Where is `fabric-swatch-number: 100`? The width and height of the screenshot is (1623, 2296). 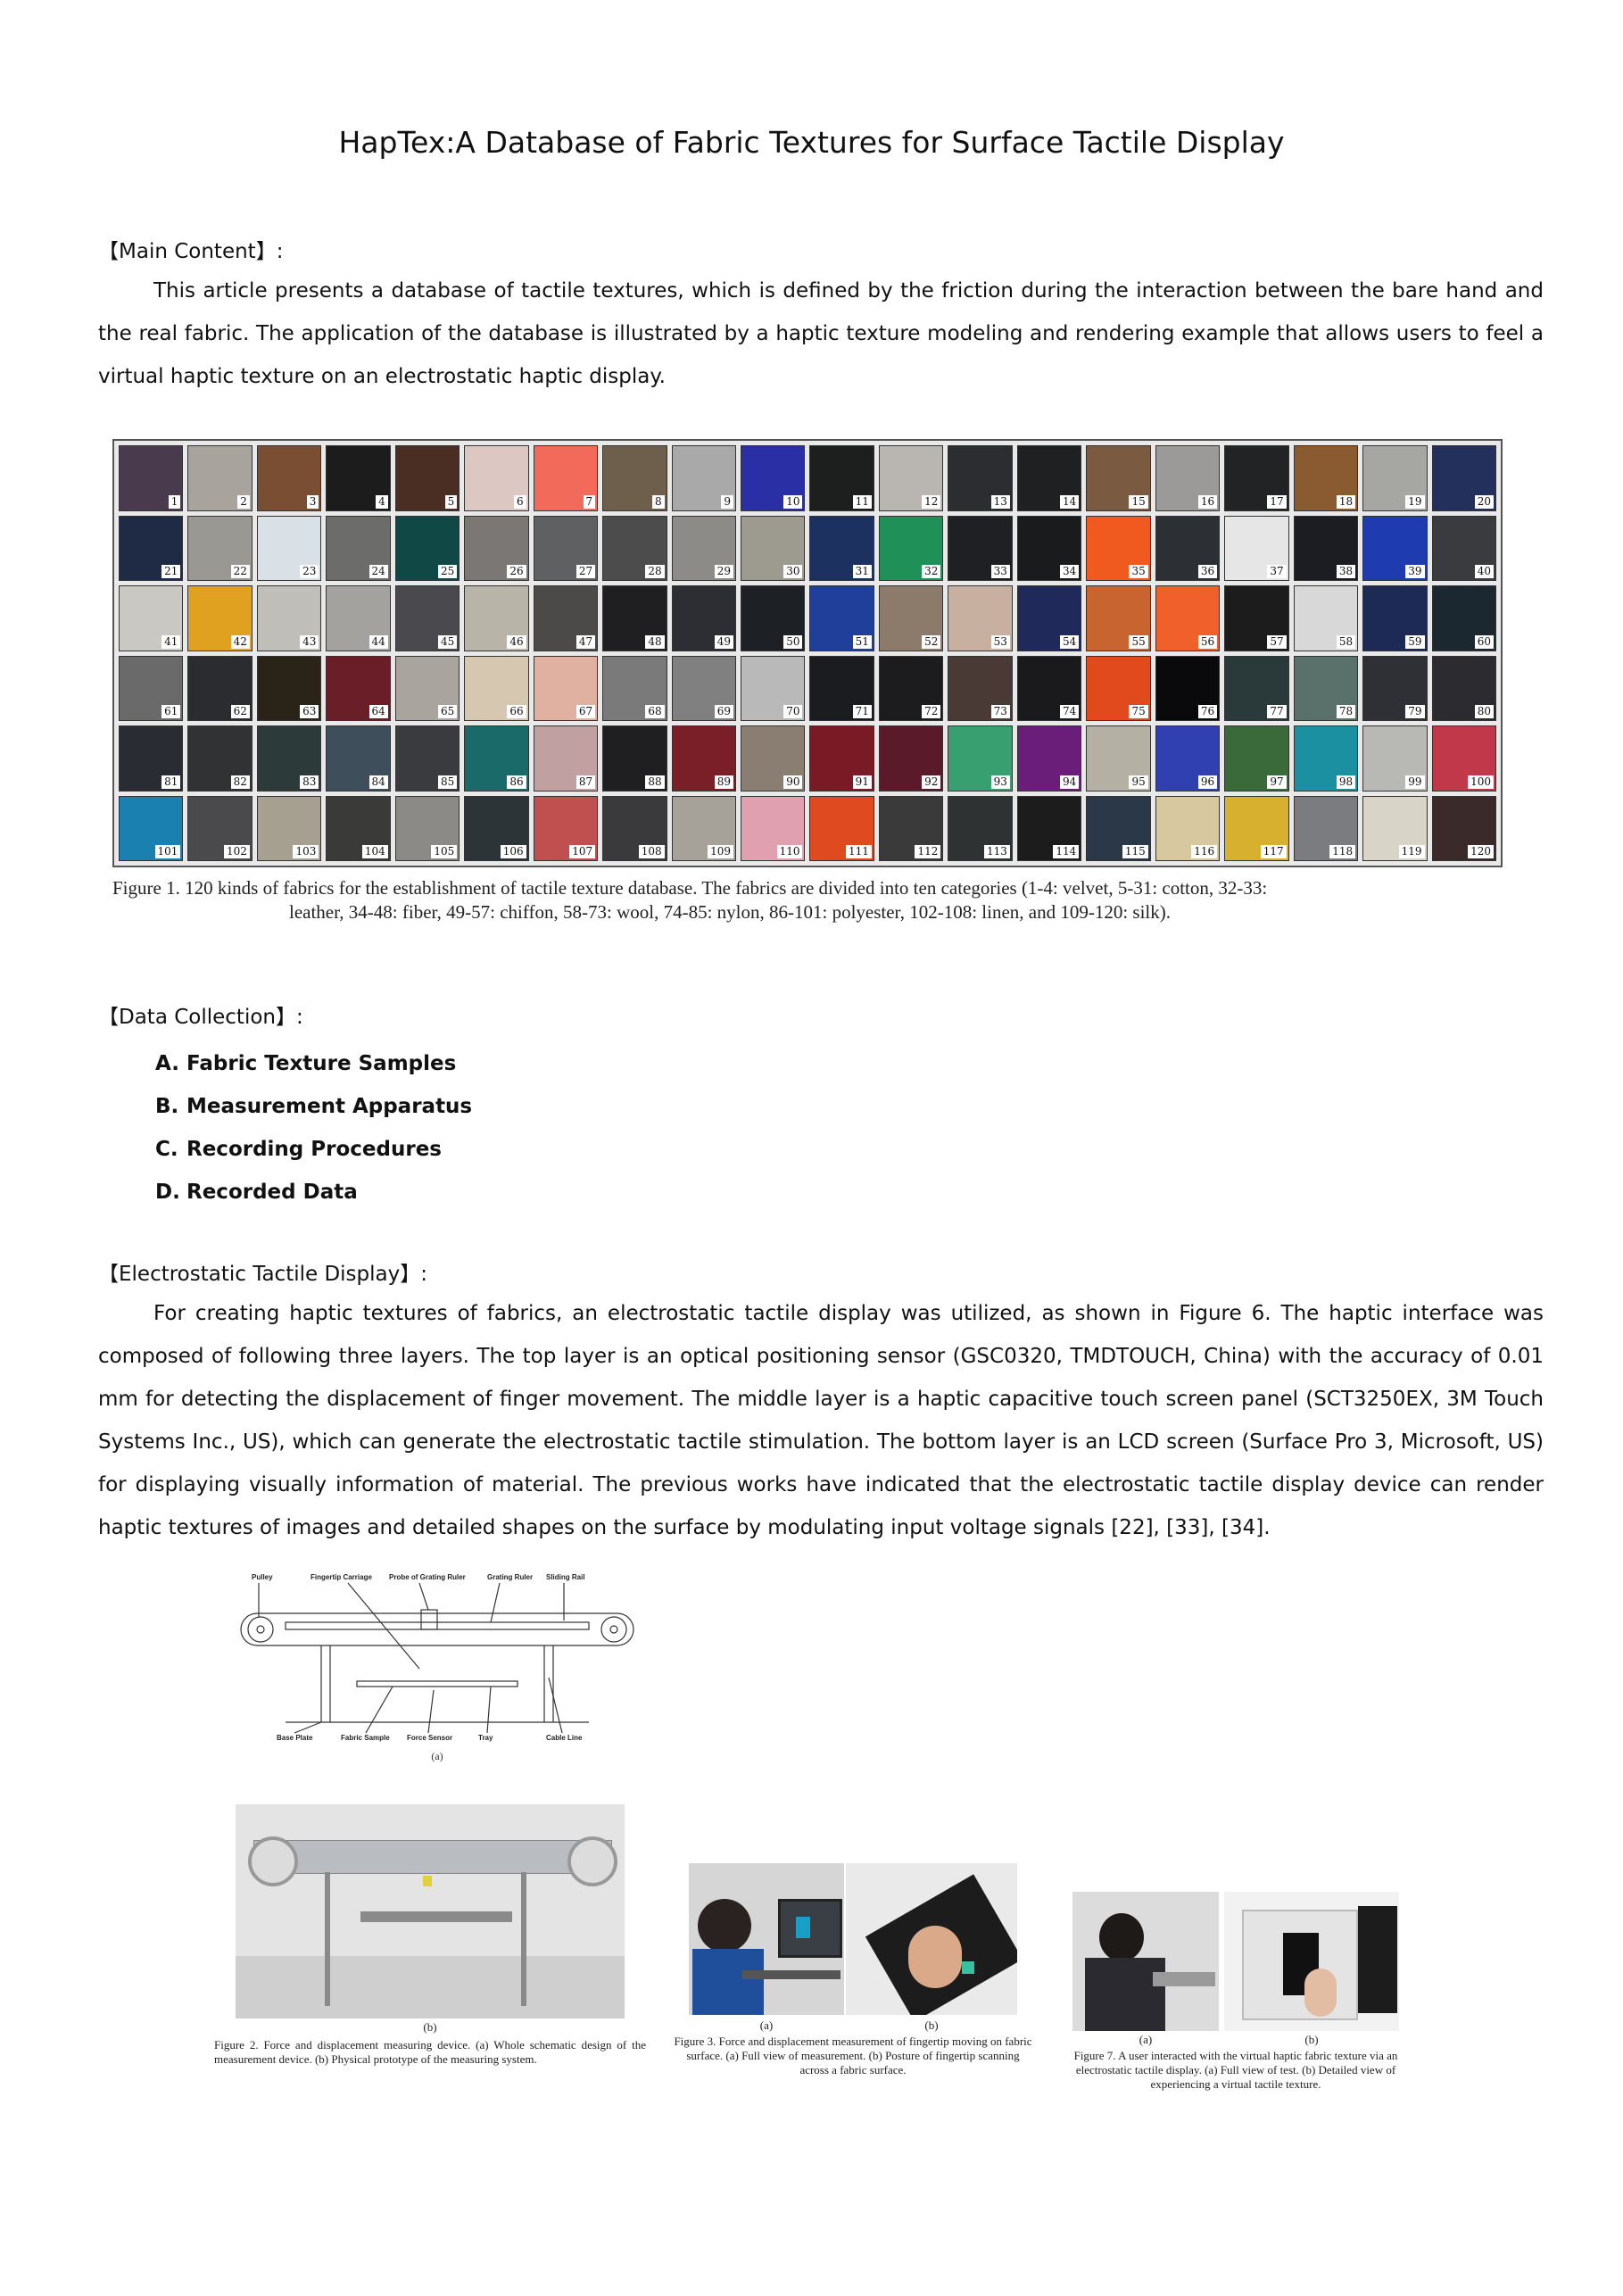 fabric-swatch-number: 100 is located at coordinates (1481, 782).